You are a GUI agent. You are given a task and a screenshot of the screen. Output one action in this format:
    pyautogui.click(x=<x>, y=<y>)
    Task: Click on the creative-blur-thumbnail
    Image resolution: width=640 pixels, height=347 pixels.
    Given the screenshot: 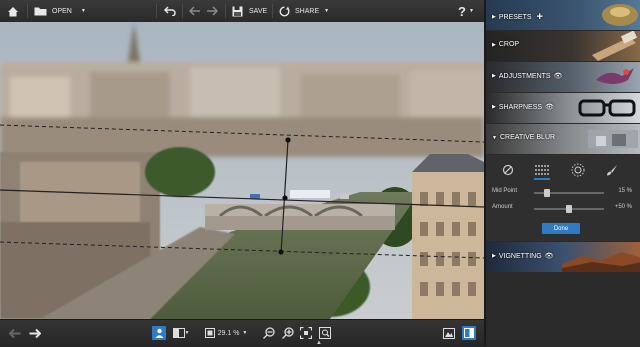 What is the action you would take?
    pyautogui.click(x=613, y=139)
    